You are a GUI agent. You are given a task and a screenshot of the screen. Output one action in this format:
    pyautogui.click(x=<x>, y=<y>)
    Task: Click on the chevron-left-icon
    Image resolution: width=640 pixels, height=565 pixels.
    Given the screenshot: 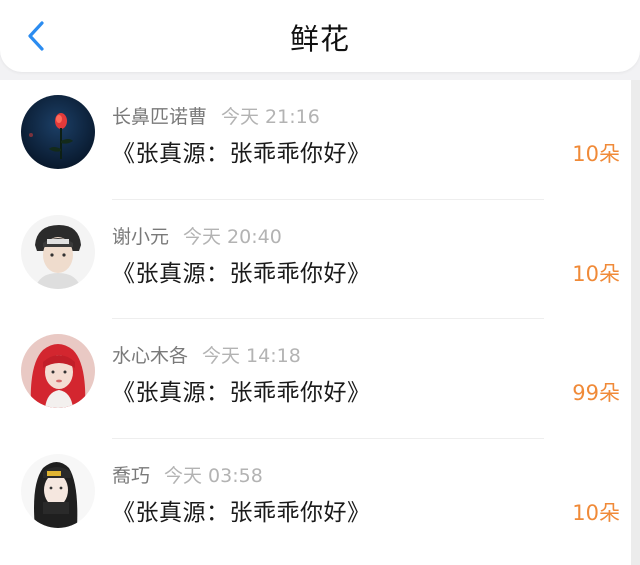 What is the action you would take?
    pyautogui.click(x=36, y=36)
    